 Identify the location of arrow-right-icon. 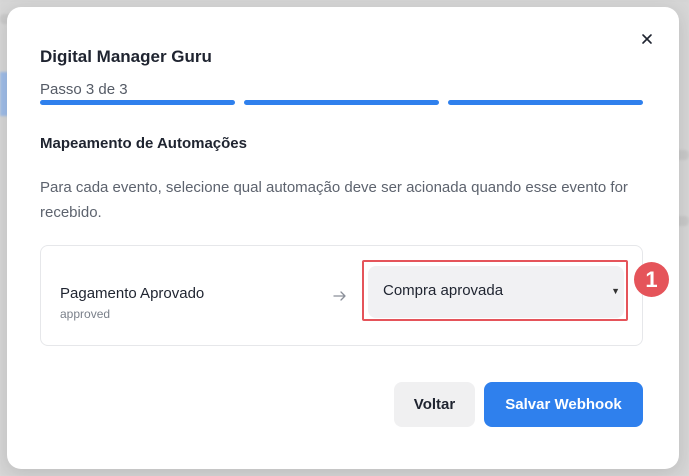
(339, 296).